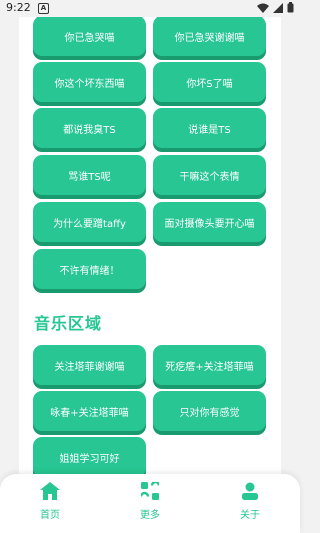 This screenshot has height=533, width=320. What do you see at coordinates (250, 501) in the screenshot?
I see `nav-item-about: 关于` at bounding box center [250, 501].